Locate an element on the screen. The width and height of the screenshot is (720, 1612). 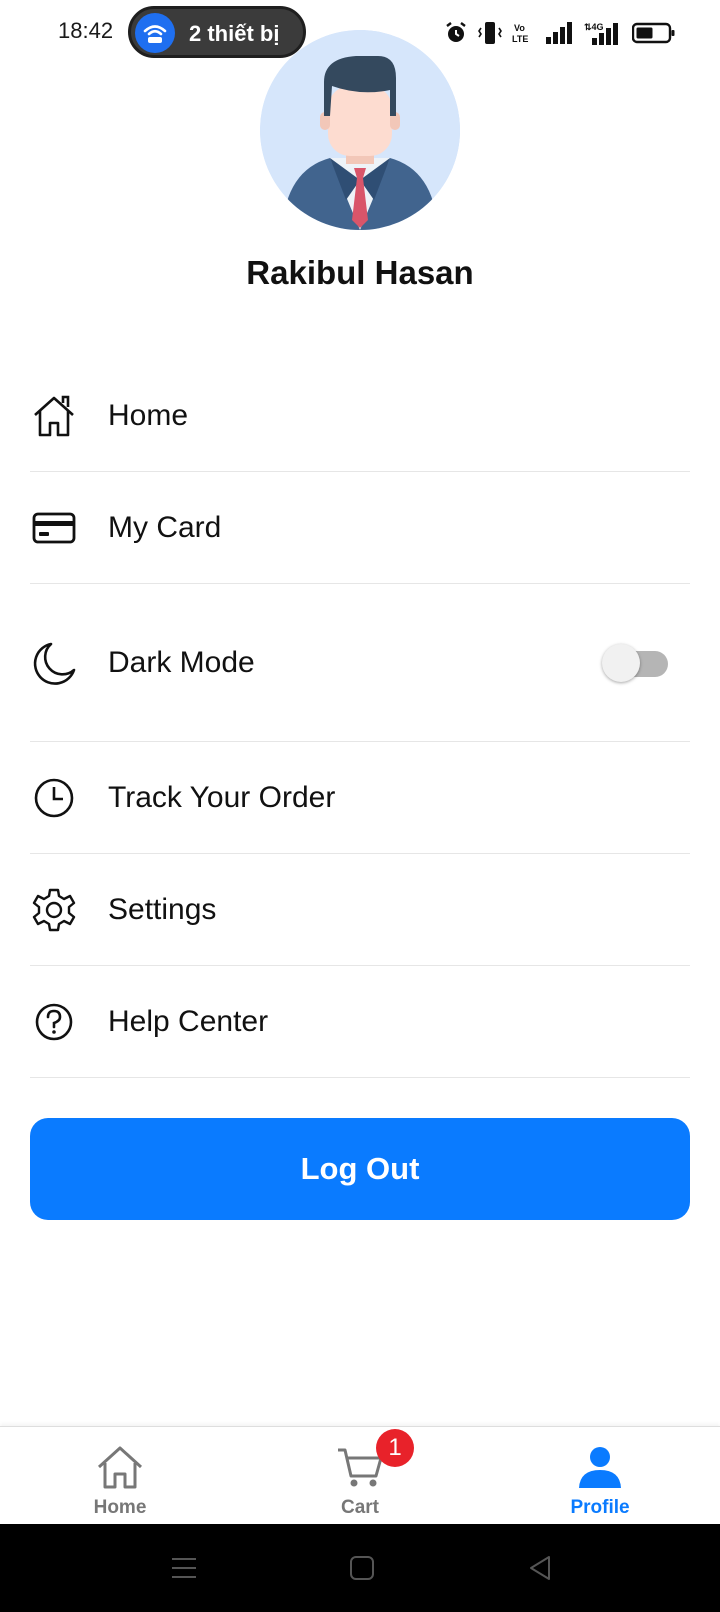
nav-item-cart: 1 Cart is located at coordinates (360, 1476).